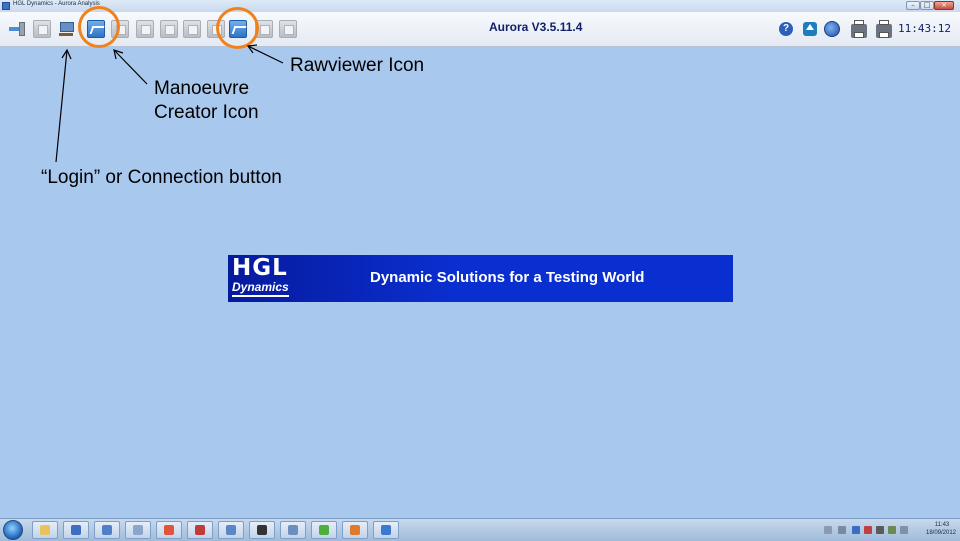  I want to click on tray-date: 18/09/2012, so click(941, 533).